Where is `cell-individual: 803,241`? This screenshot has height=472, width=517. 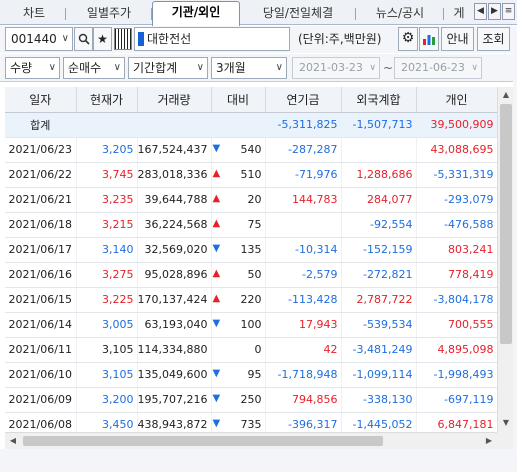
cell-individual: 803,241 is located at coordinates (456, 250).